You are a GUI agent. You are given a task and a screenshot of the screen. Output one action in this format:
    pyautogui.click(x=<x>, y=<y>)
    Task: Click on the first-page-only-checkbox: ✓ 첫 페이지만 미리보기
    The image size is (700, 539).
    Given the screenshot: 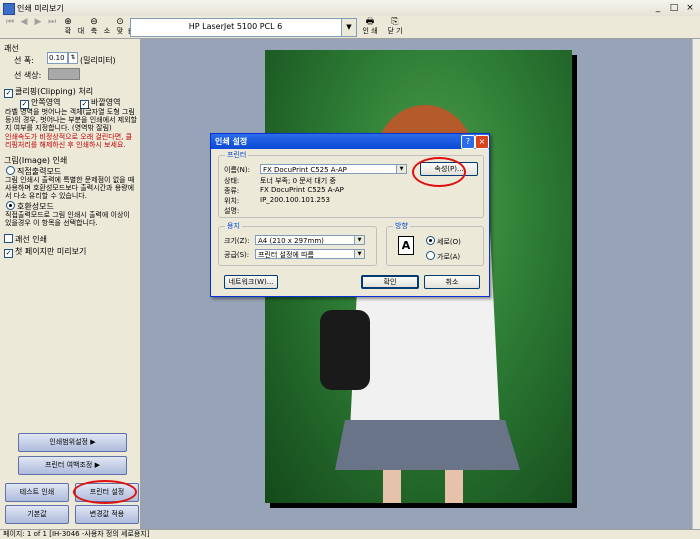 What is the action you would take?
    pyautogui.click(x=45, y=252)
    